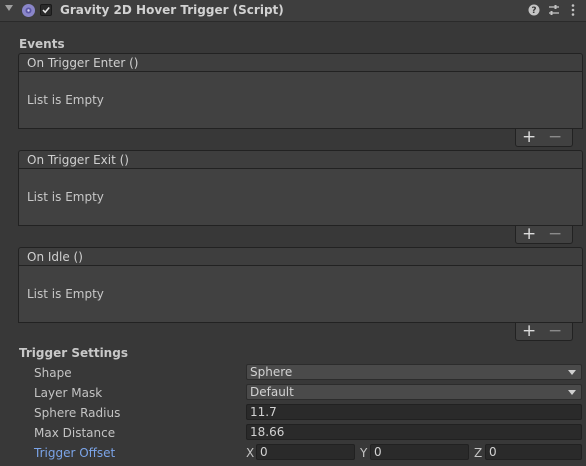 Image resolution: width=586 pixels, height=466 pixels. What do you see at coordinates (53, 373) in the screenshot?
I see `shape-label: Shape` at bounding box center [53, 373].